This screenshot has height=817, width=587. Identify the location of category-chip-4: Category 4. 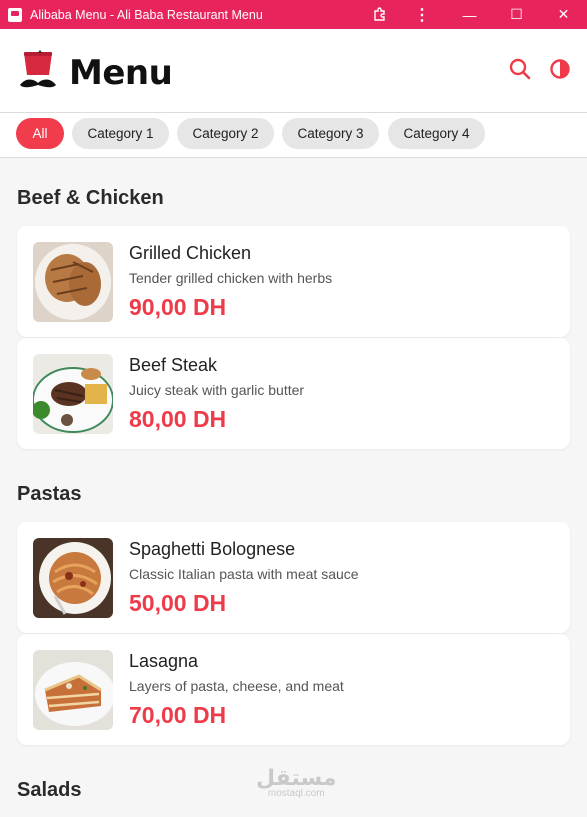
(436, 133).